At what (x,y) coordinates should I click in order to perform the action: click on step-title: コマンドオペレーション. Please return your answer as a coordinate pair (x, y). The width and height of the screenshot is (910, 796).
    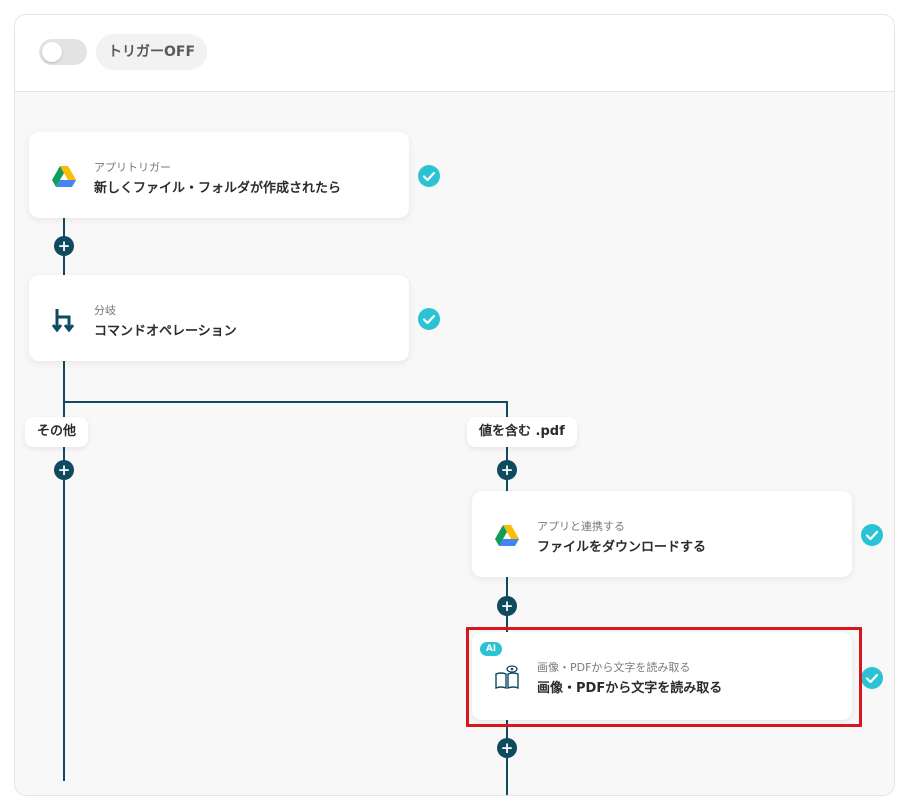
    Looking at the image, I should click on (165, 331).